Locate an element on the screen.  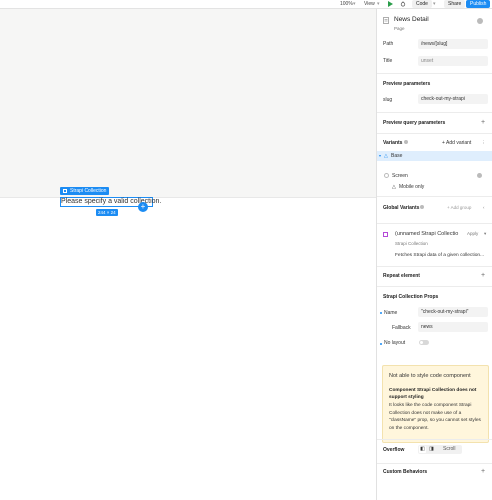
overflow-visible-option: ◧ is located at coordinates (422, 449).